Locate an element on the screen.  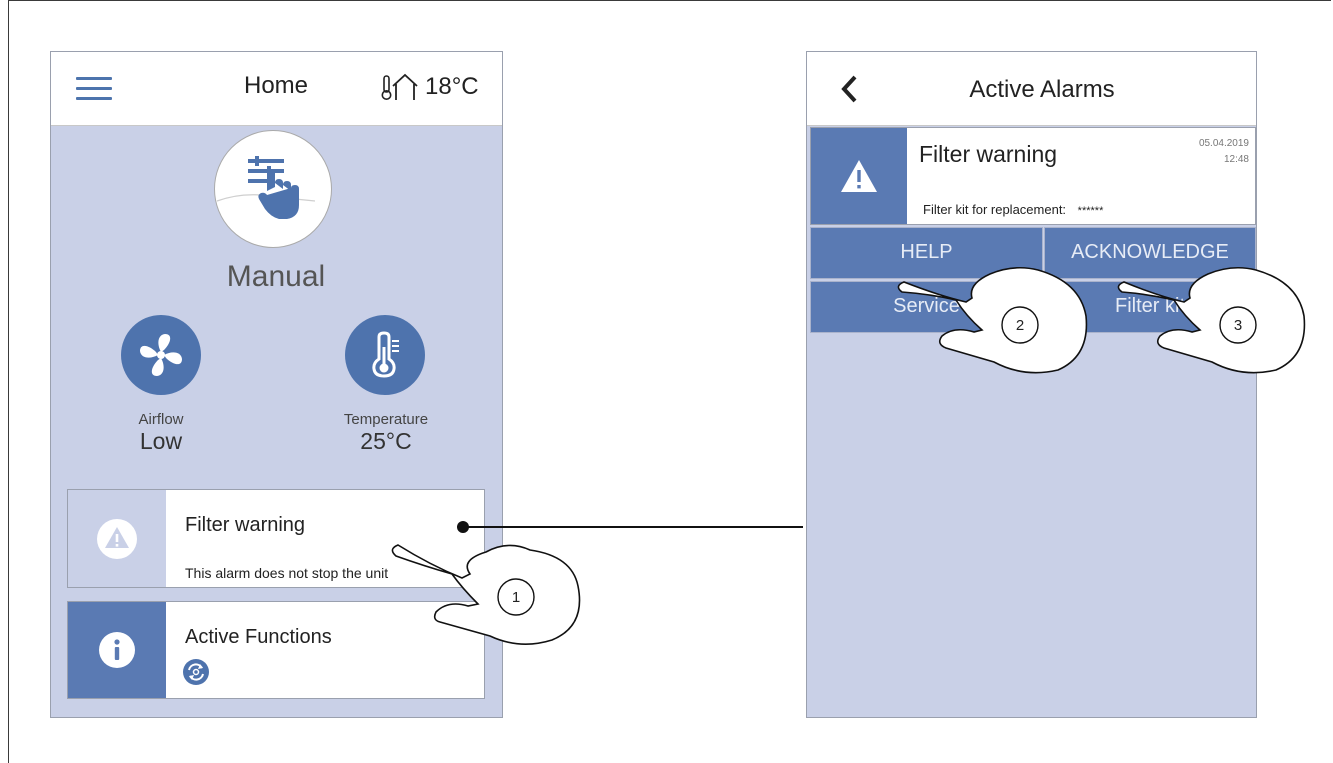
connector-dot is located at coordinates (463, 527).